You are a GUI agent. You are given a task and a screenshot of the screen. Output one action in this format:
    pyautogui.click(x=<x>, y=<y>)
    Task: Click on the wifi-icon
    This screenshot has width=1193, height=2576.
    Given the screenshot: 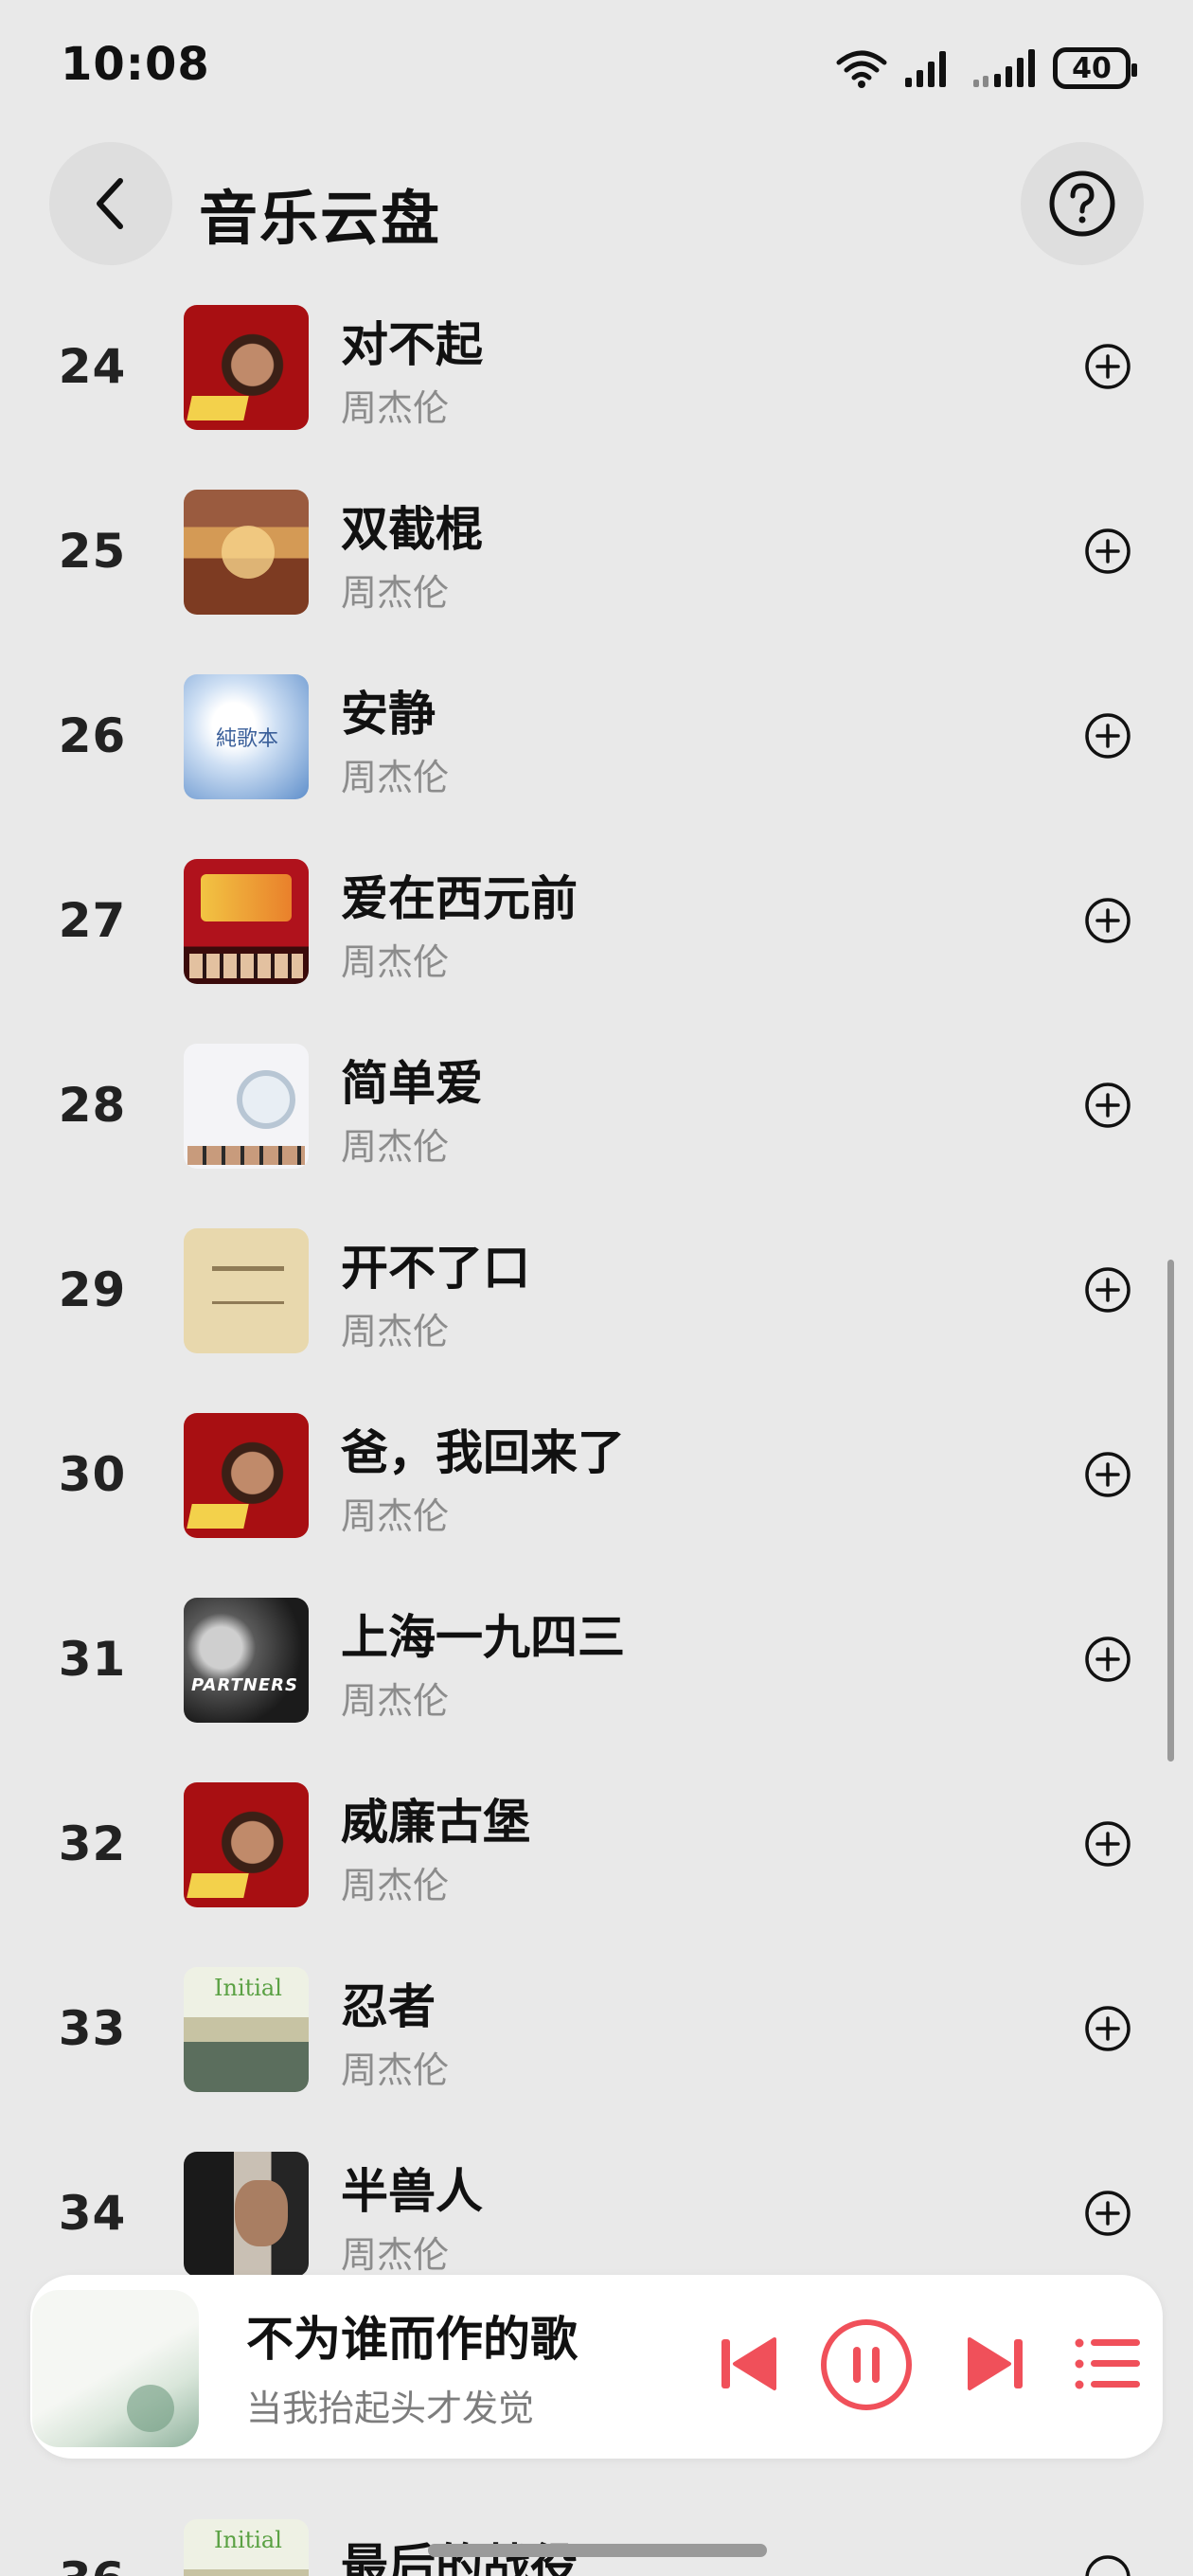 What is the action you would take?
    pyautogui.click(x=861, y=69)
    